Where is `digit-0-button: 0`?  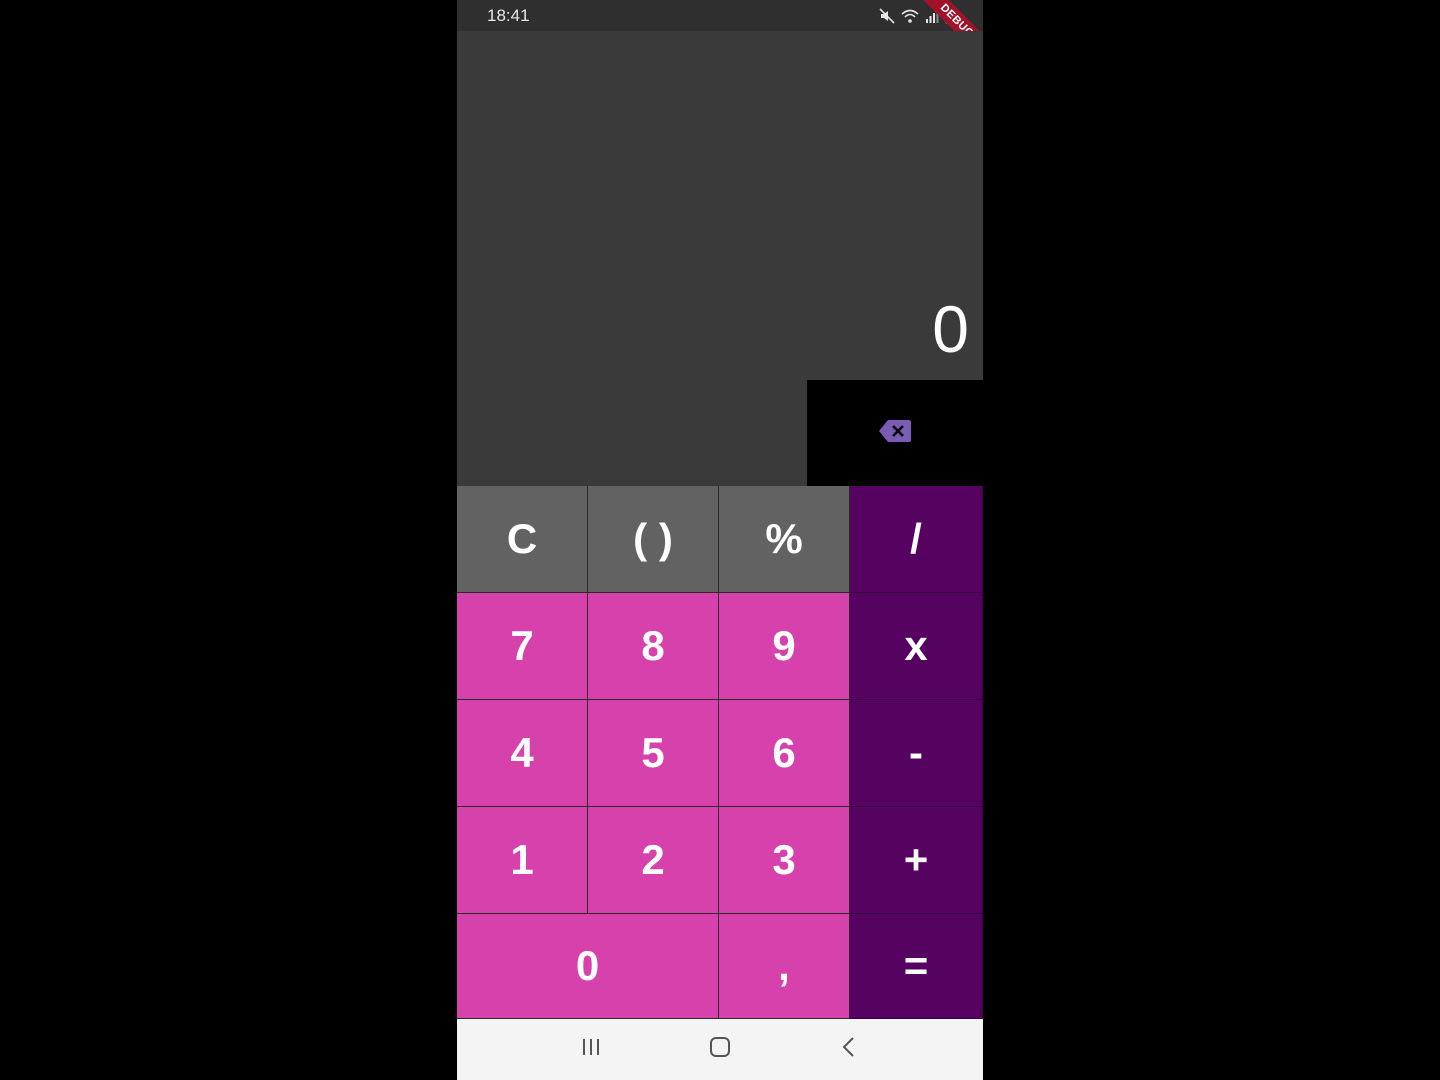
digit-0-button: 0 is located at coordinates (588, 966).